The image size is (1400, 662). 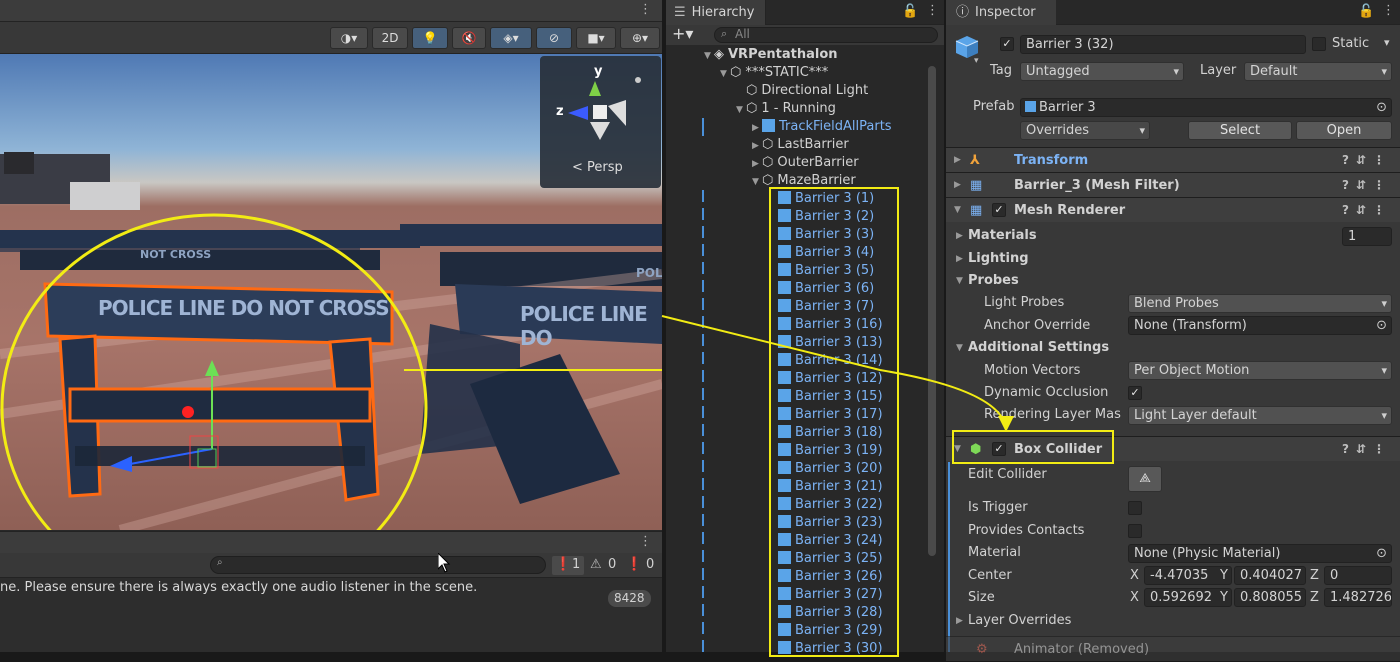 What do you see at coordinates (822, 127) in the screenshot?
I see `hierarchy-item-trackfield: ▶ TrackFieldAllParts` at bounding box center [822, 127].